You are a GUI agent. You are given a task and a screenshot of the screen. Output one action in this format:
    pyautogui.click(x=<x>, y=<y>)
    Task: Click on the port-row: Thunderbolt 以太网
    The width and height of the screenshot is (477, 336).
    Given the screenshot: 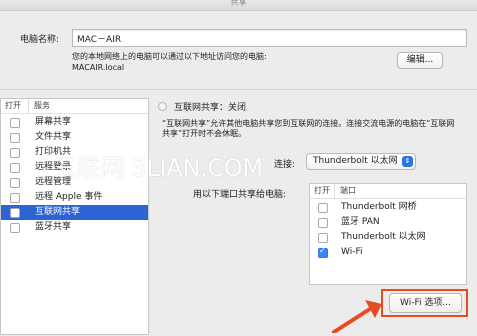 What is the action you would take?
    pyautogui.click(x=388, y=237)
    